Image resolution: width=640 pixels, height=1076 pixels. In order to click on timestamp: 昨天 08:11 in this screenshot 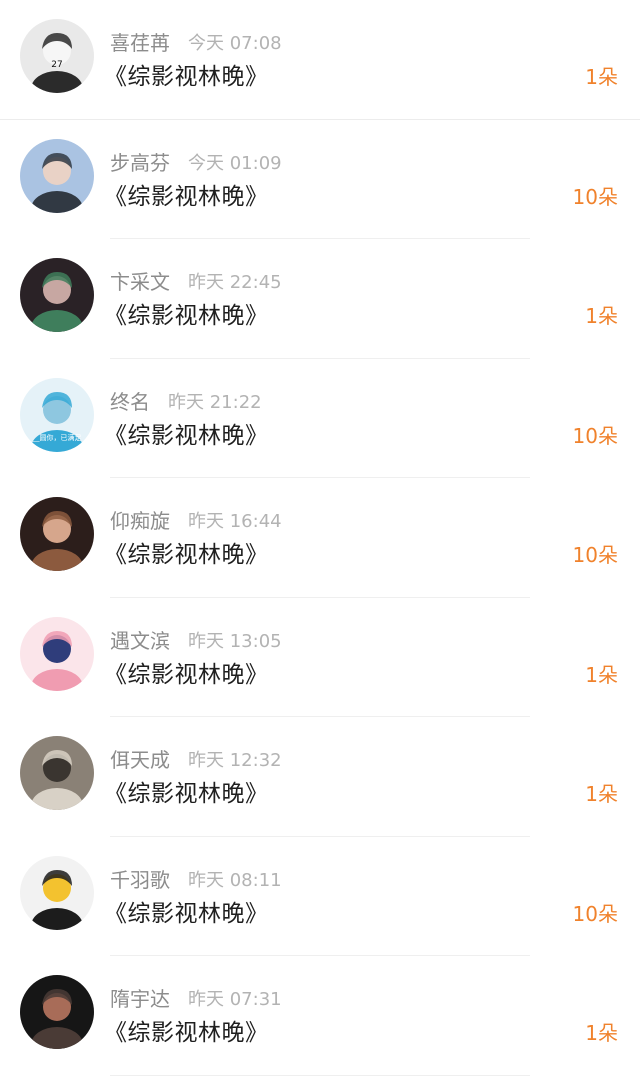, I will do `click(235, 880)`.